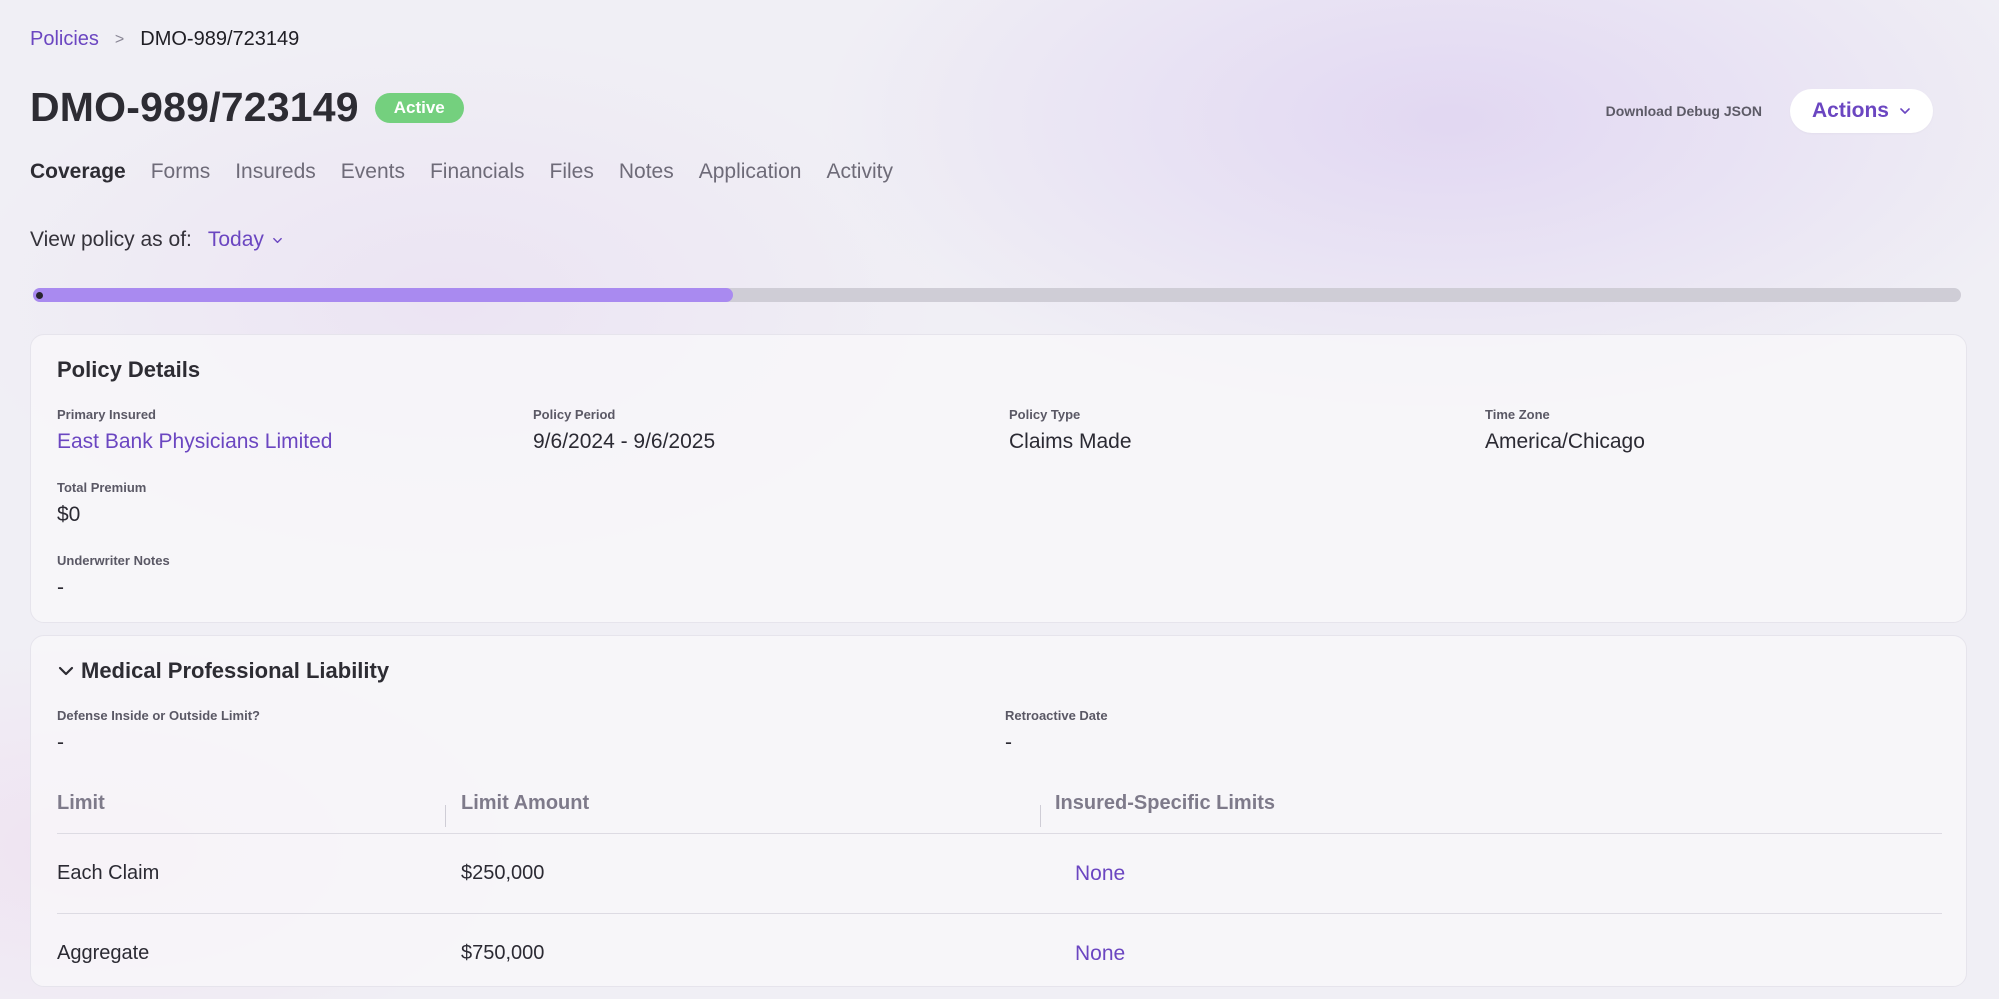 Image resolution: width=1999 pixels, height=999 pixels. I want to click on mpl-section-title: Medical Professional Liability, so click(235, 670).